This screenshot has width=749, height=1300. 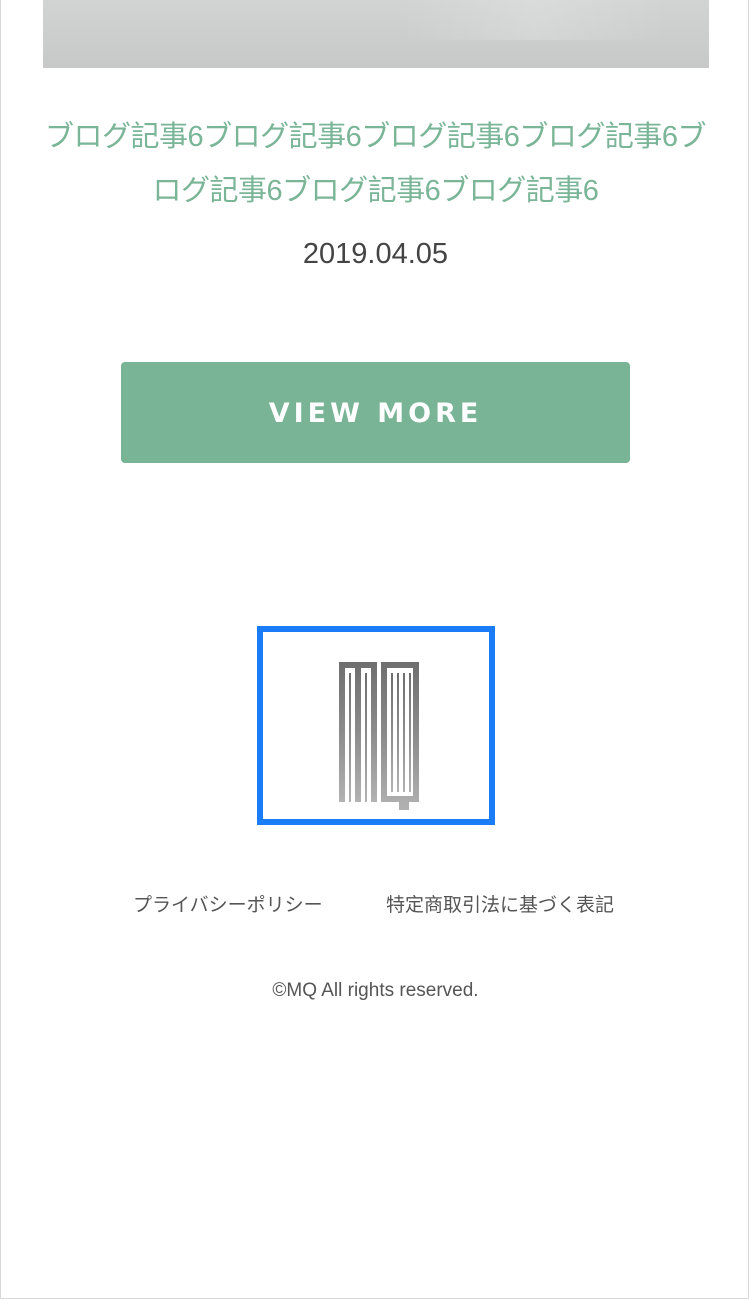 What do you see at coordinates (375, 412) in the screenshot?
I see `view-more-button: VIEW MORE` at bounding box center [375, 412].